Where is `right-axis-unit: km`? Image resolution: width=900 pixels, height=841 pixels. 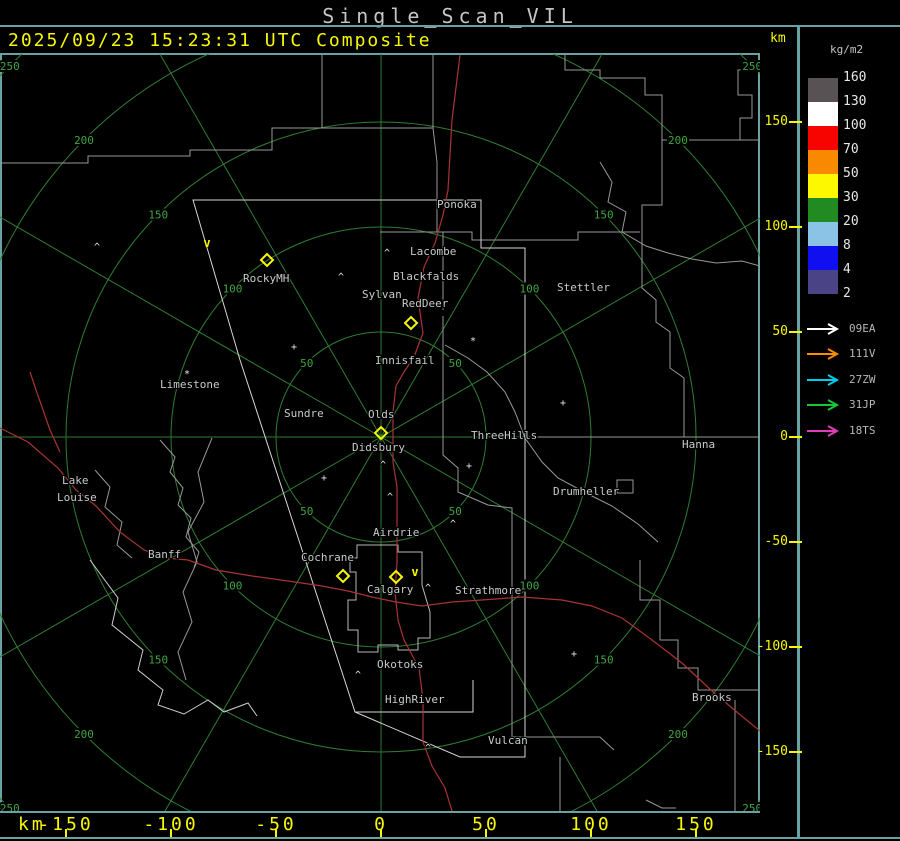
right-axis-unit: km is located at coordinates (778, 38).